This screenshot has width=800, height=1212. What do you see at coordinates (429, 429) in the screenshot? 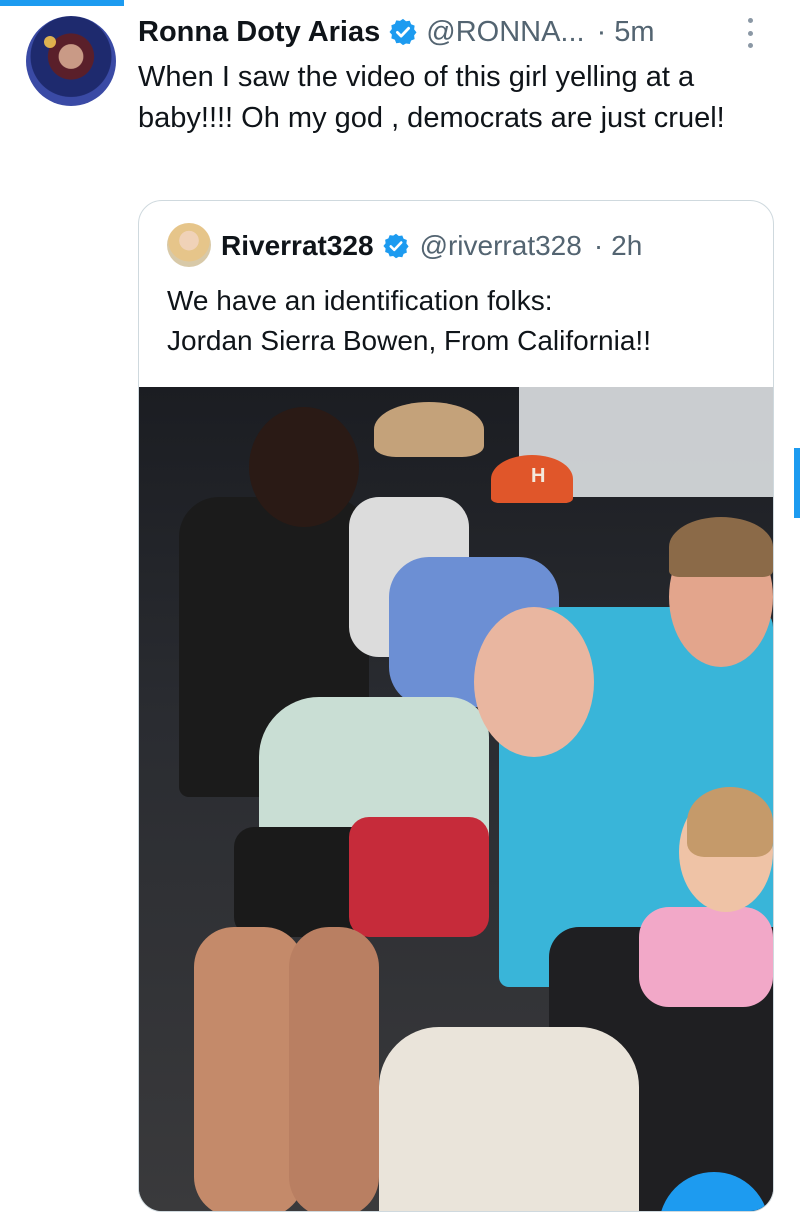
I see `cowboy-hat` at bounding box center [429, 429].